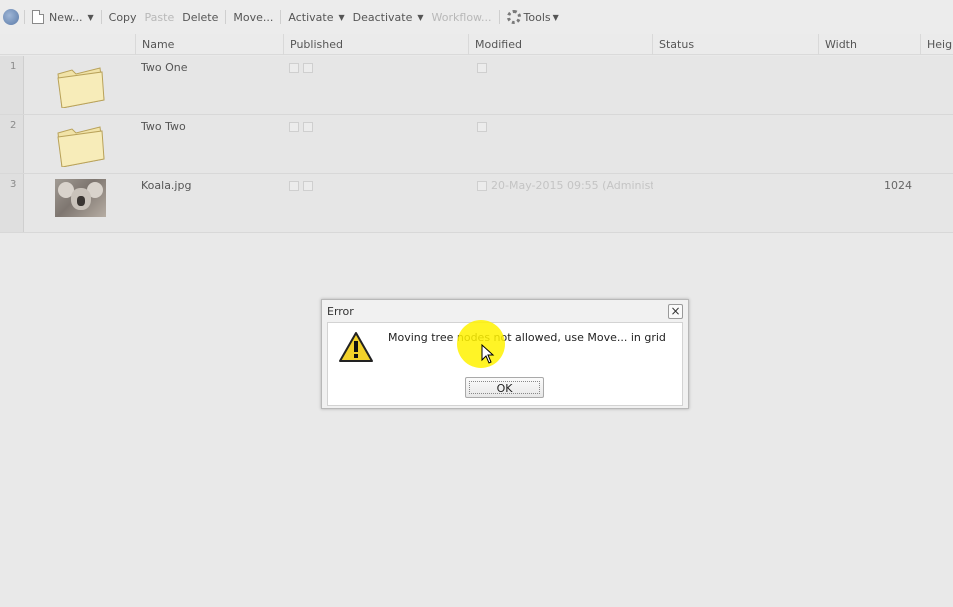 The width and height of the screenshot is (953, 607). What do you see at coordinates (200, 17) in the screenshot?
I see `delete-button: Delete` at bounding box center [200, 17].